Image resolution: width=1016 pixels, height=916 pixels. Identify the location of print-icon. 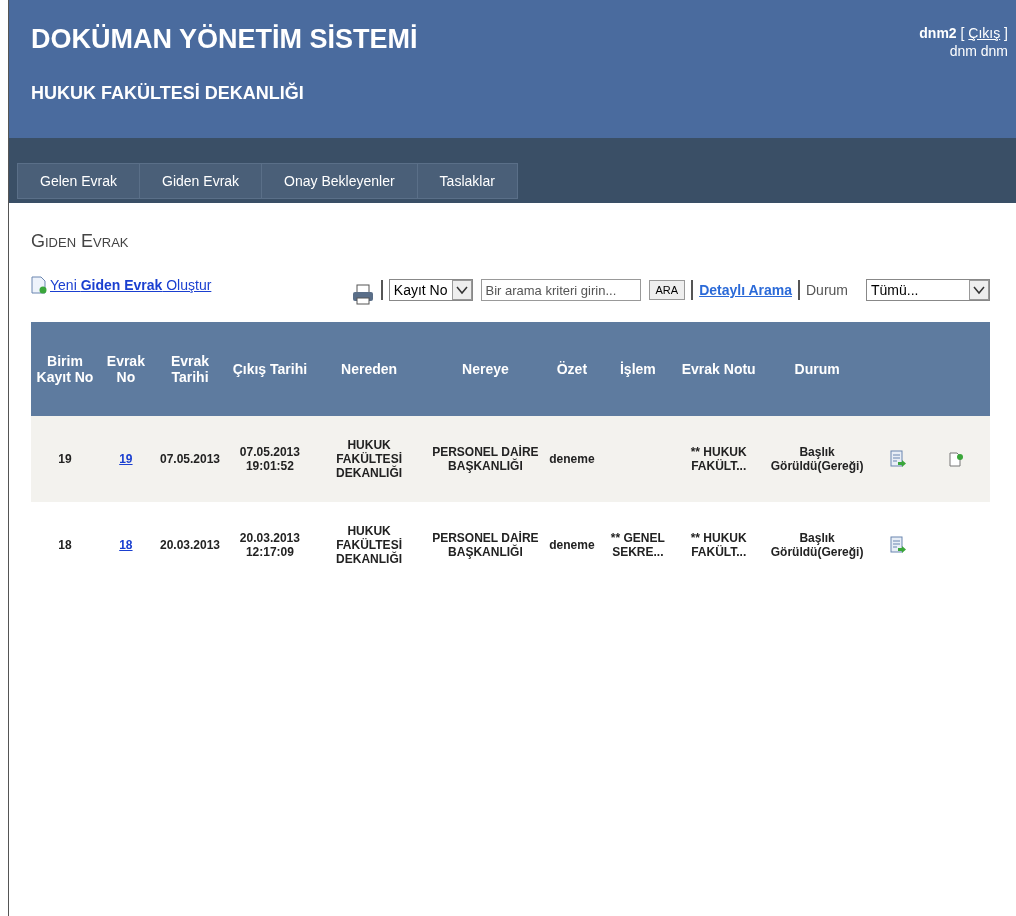
(362, 293).